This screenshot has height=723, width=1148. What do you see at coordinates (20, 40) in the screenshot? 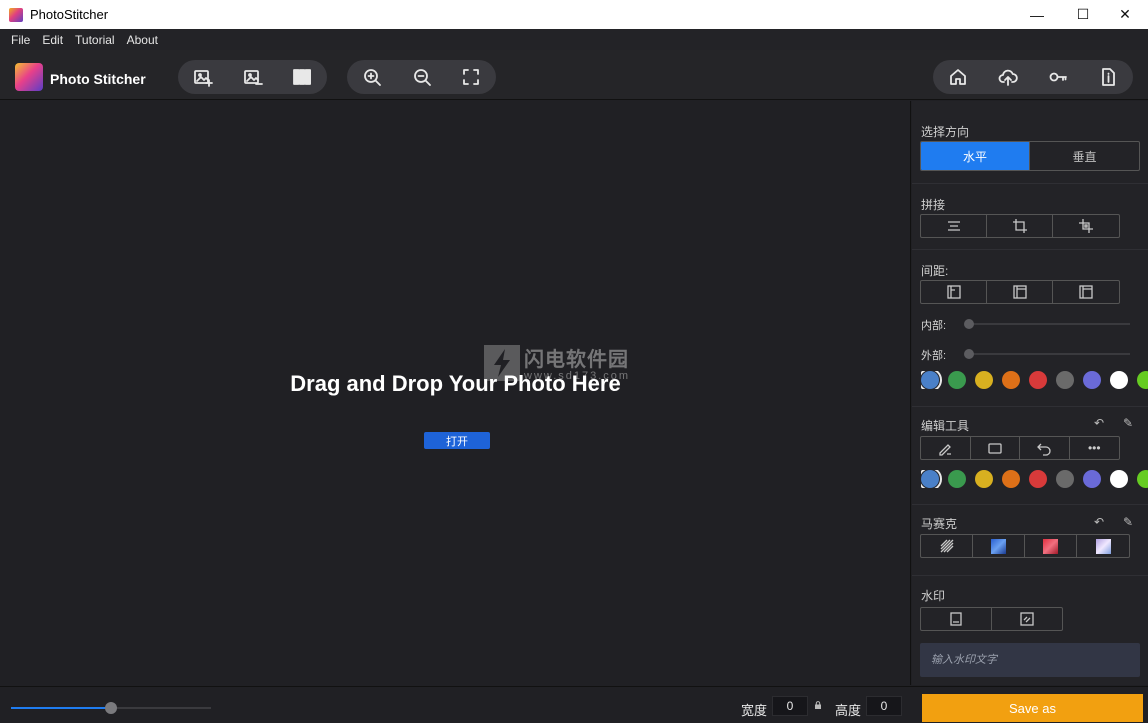
I see `menu-file: File` at bounding box center [20, 40].